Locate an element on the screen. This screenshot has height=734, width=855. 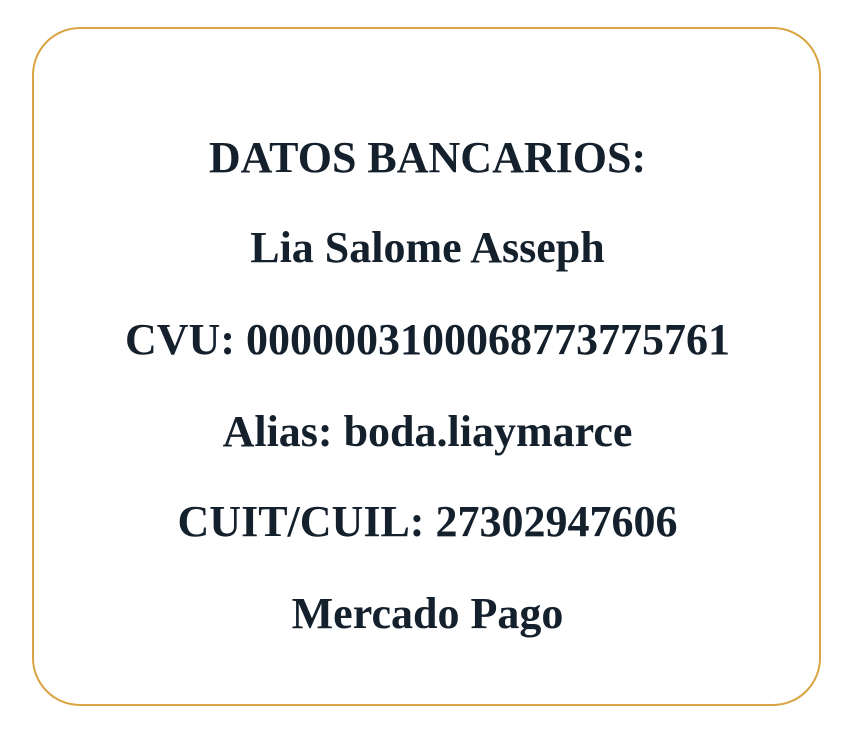
bank-details-title: DATOS BANCARIOS: is located at coordinates (427, 157).